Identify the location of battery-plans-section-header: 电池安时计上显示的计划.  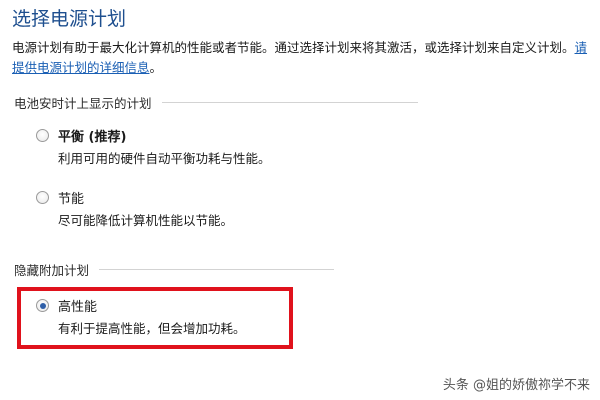
(216, 102).